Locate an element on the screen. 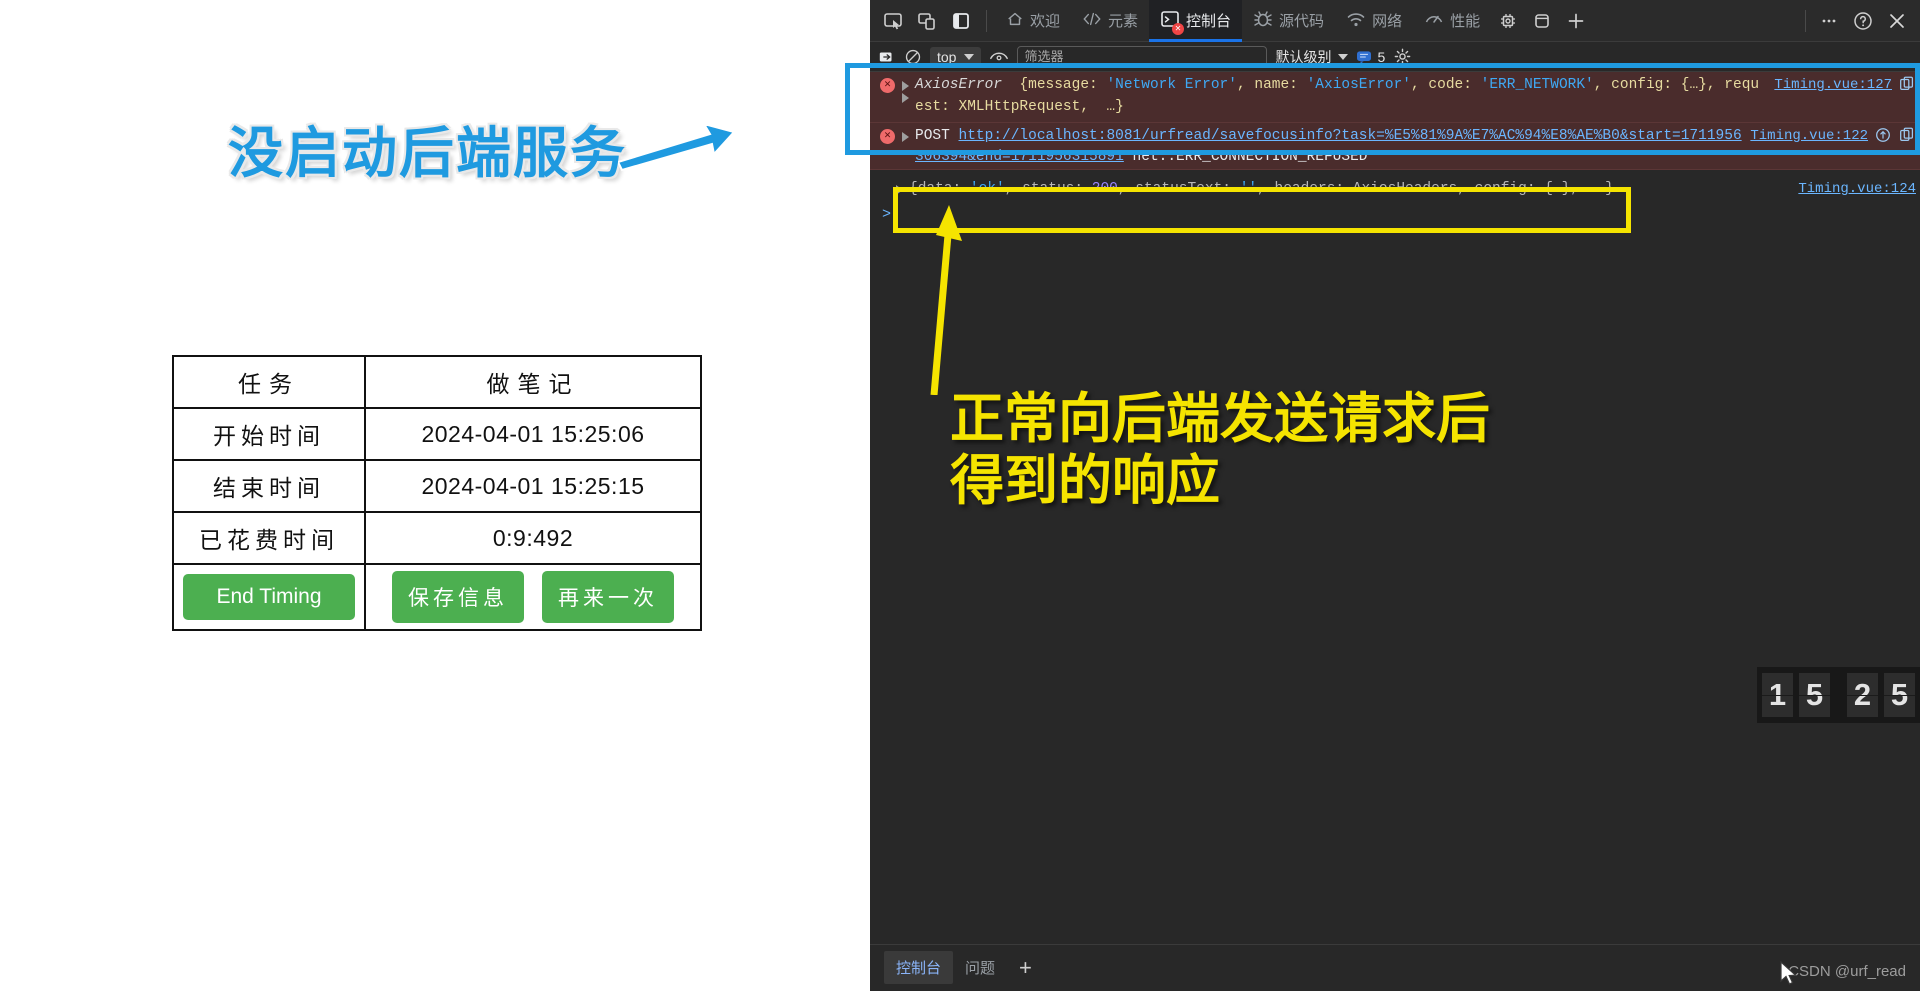 Image resolution: width=1920 pixels, height=991 pixels. speech-bubble-icon is located at coordinates (1364, 57).